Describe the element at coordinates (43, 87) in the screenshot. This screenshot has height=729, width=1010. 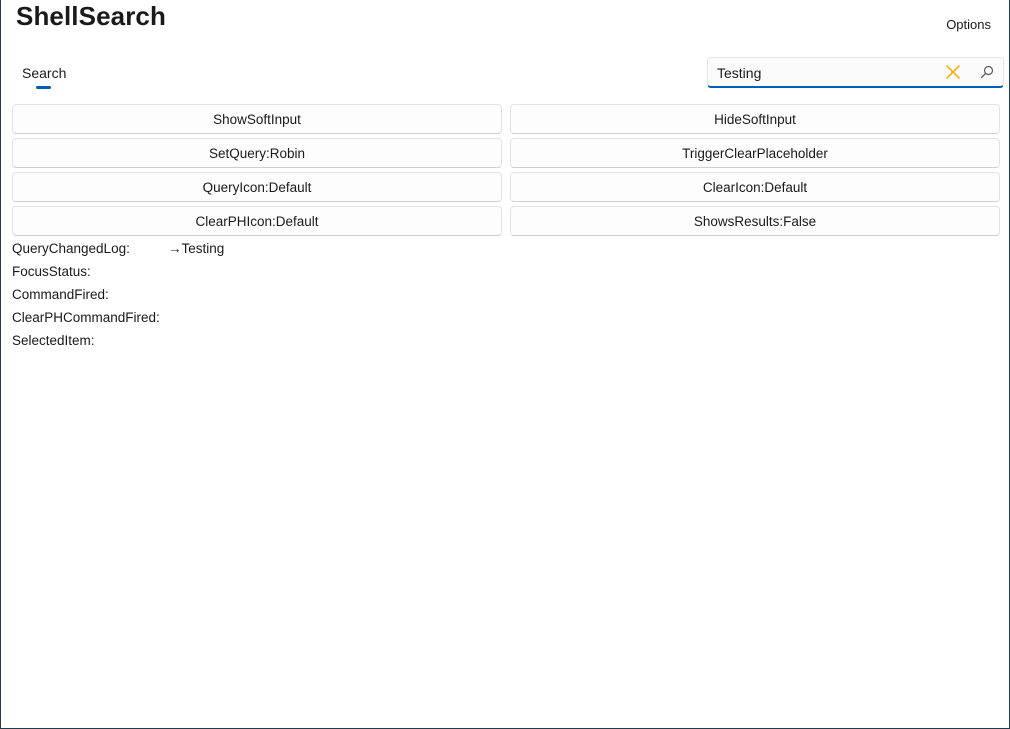
I see `tab-selected-indicator` at that location.